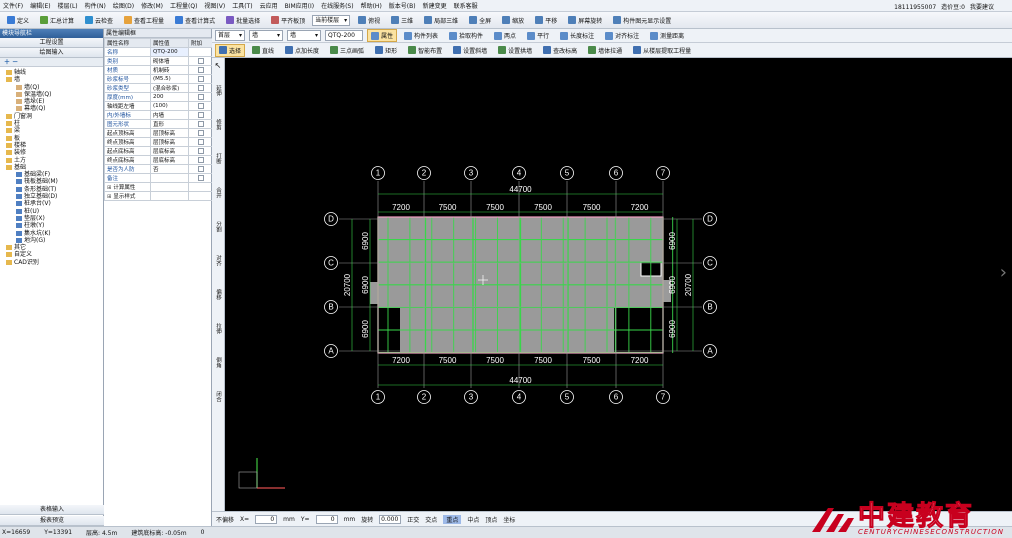 The height and width of the screenshot is (538, 1012). I want to click on tree-item: 幕墙(Q), so click(52, 108).